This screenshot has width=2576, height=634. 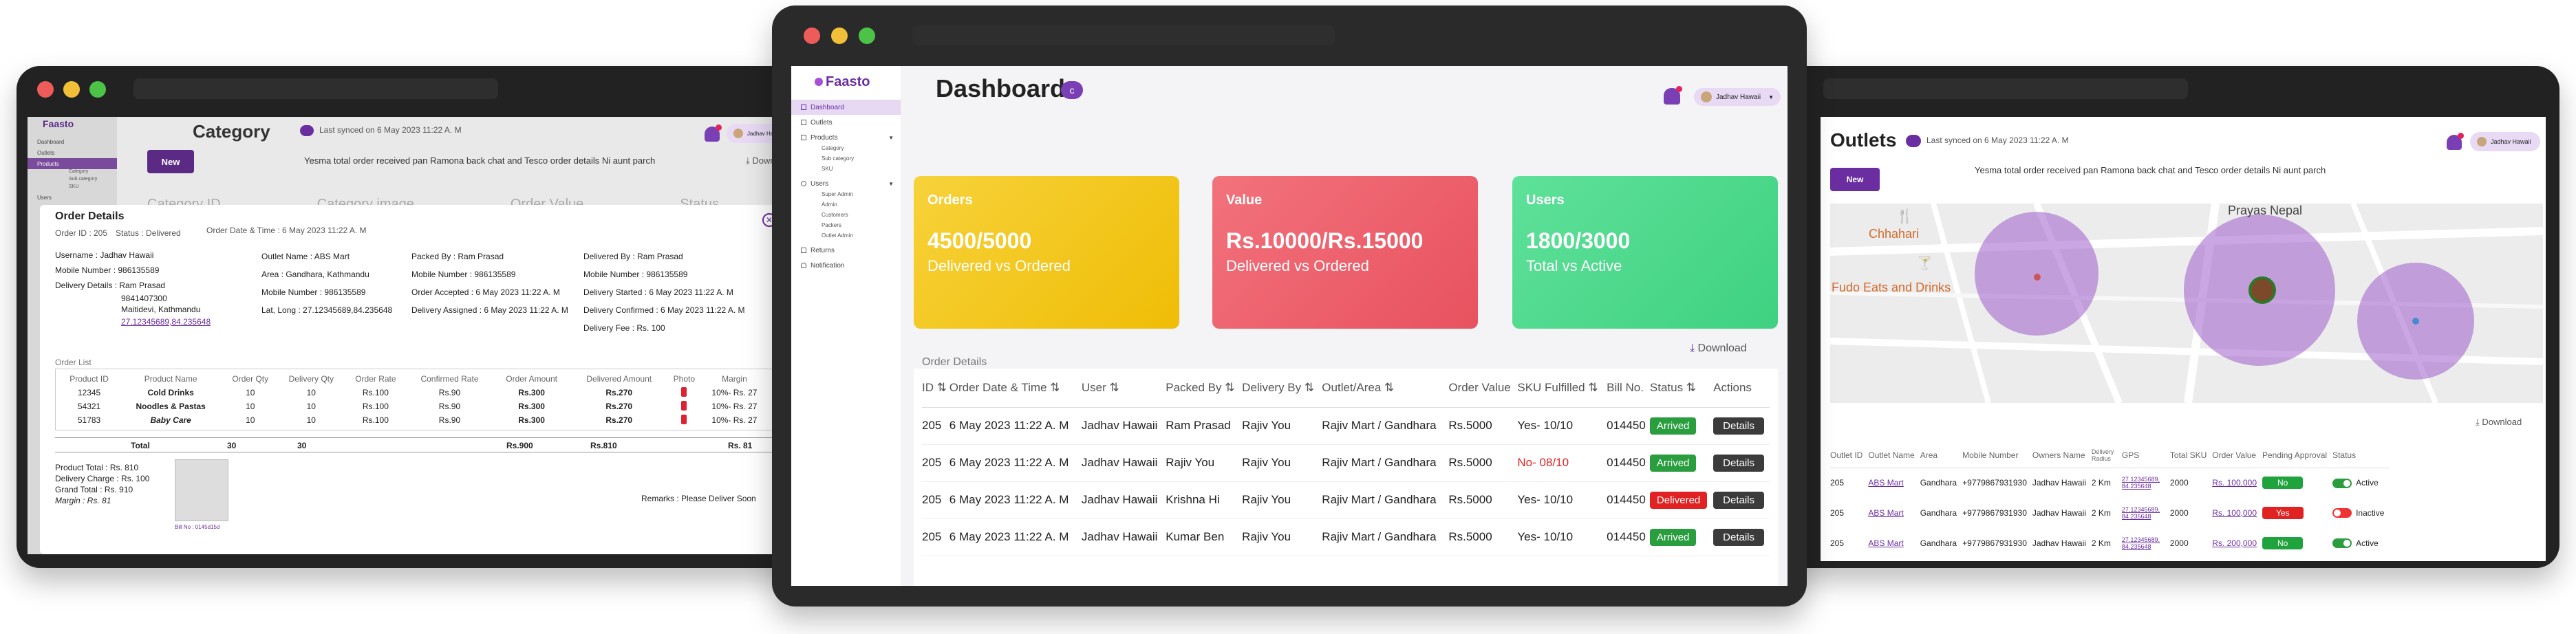 What do you see at coordinates (1718, 348) in the screenshot?
I see `download-button: ⤓ Download` at bounding box center [1718, 348].